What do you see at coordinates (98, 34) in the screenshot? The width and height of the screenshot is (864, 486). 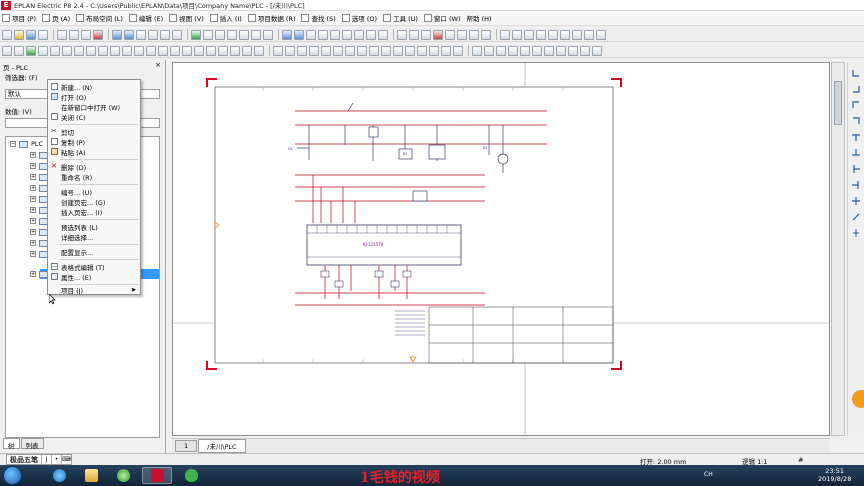 I see `delete-icon` at bounding box center [98, 34].